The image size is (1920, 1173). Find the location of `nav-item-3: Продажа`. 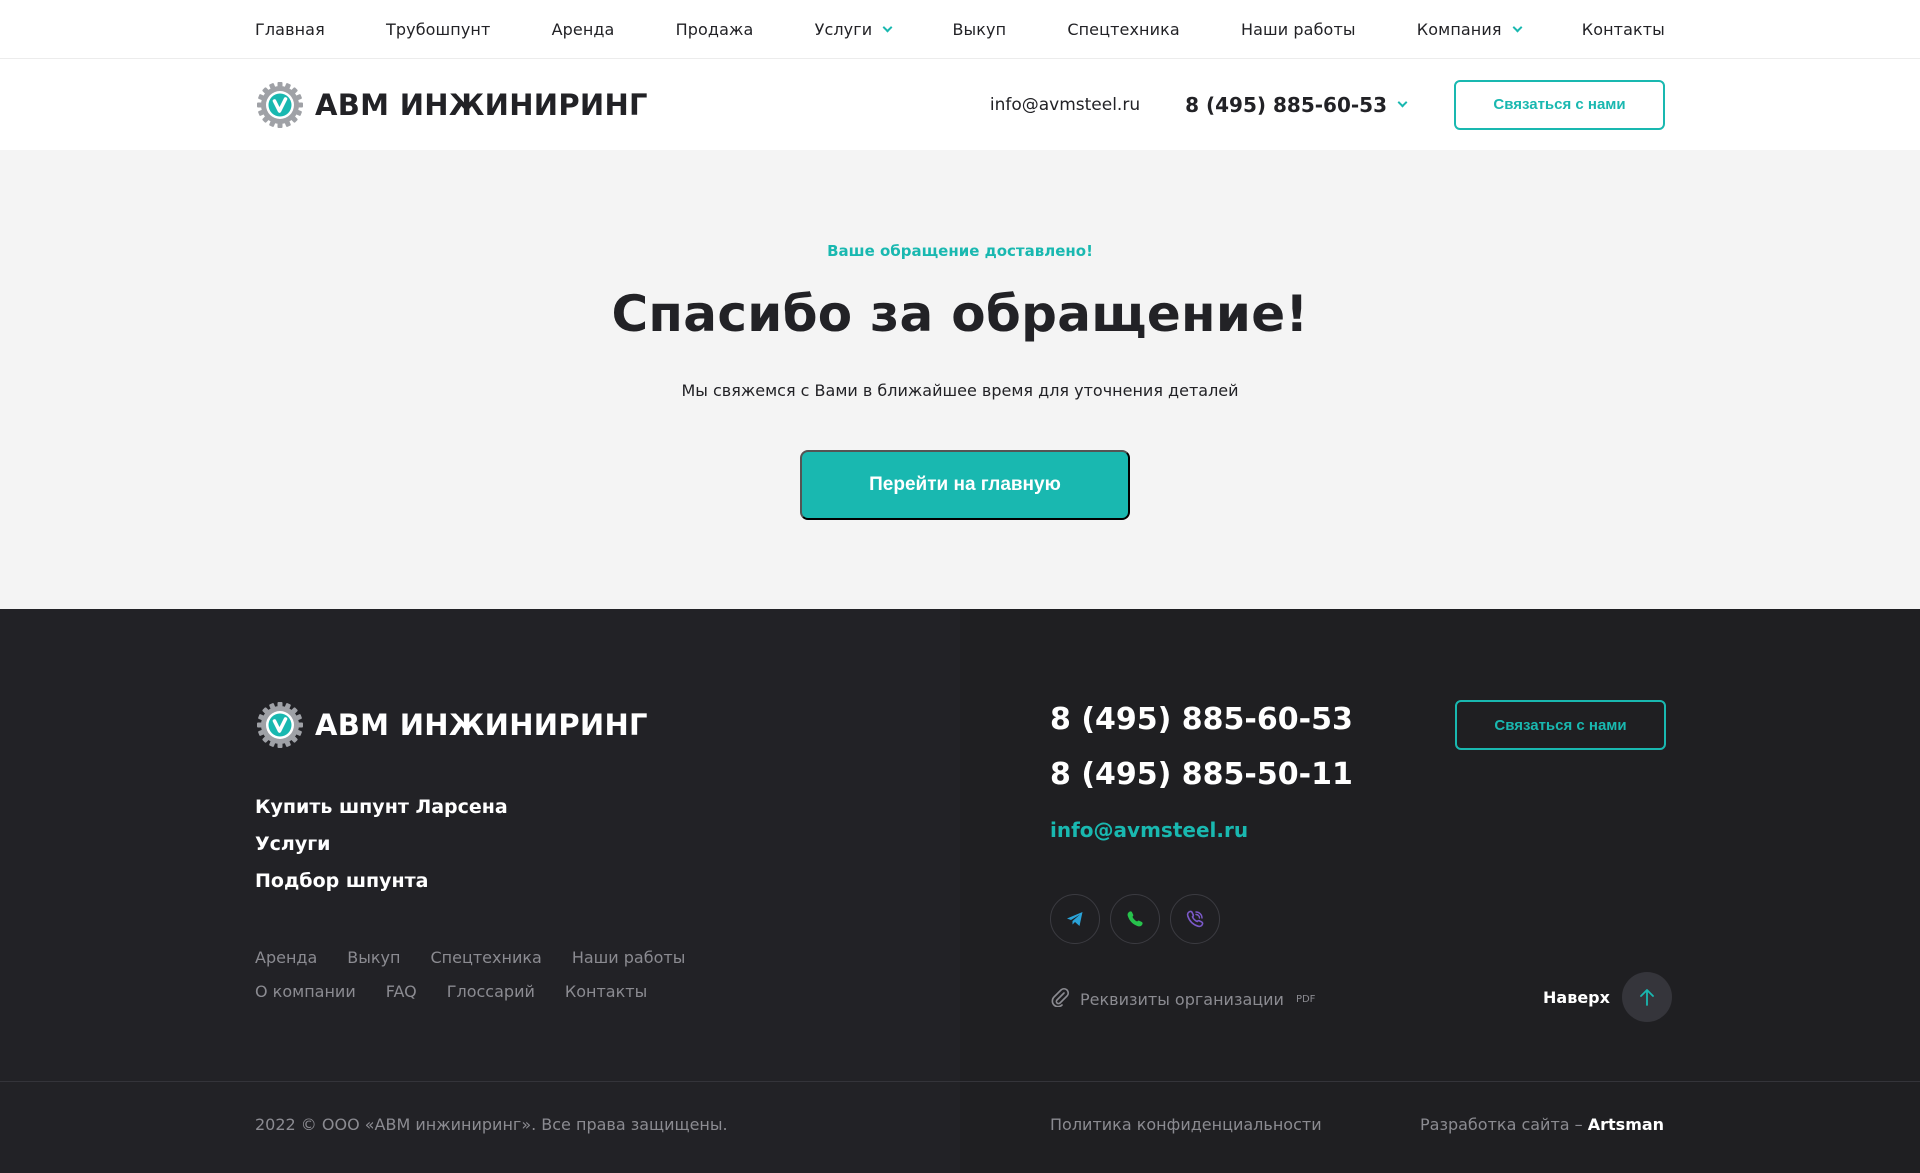

nav-item-3: Продажа is located at coordinates (715, 29).